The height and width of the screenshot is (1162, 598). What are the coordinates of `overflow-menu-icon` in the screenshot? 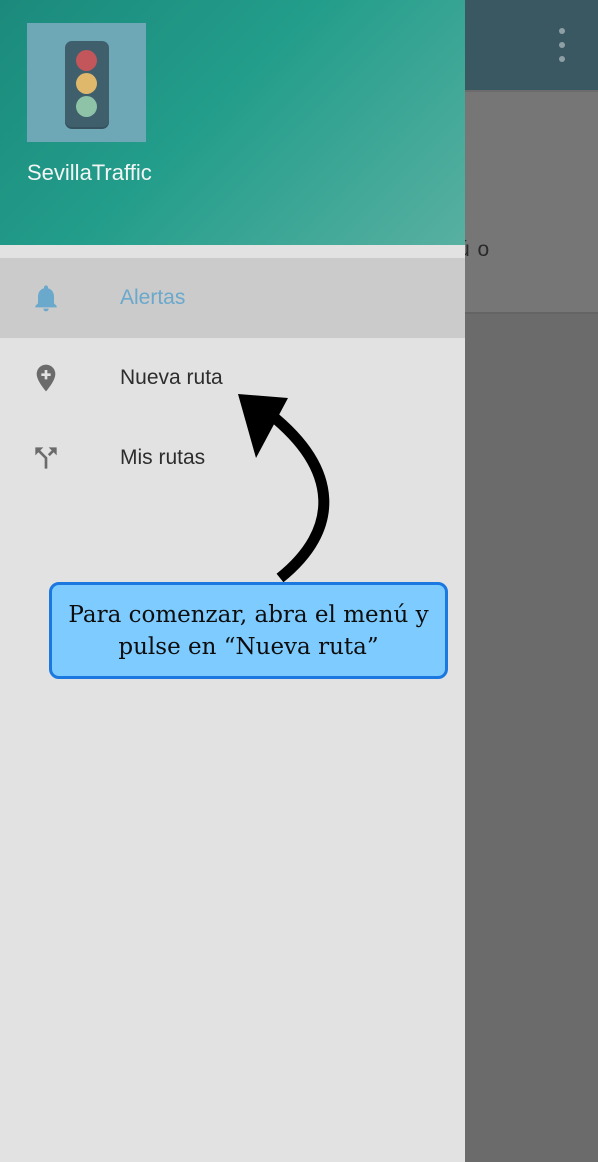 It's located at (562, 45).